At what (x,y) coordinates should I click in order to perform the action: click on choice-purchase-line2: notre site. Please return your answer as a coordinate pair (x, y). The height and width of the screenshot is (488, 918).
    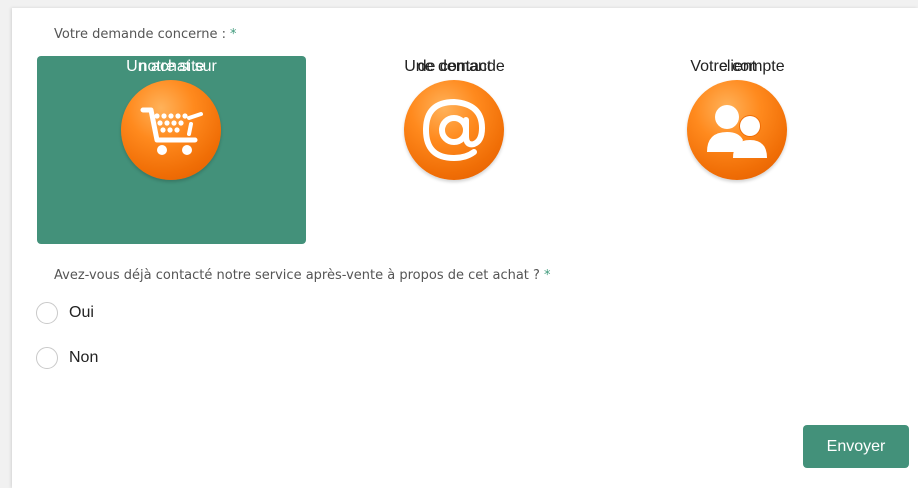
    Looking at the image, I should click on (171, 66).